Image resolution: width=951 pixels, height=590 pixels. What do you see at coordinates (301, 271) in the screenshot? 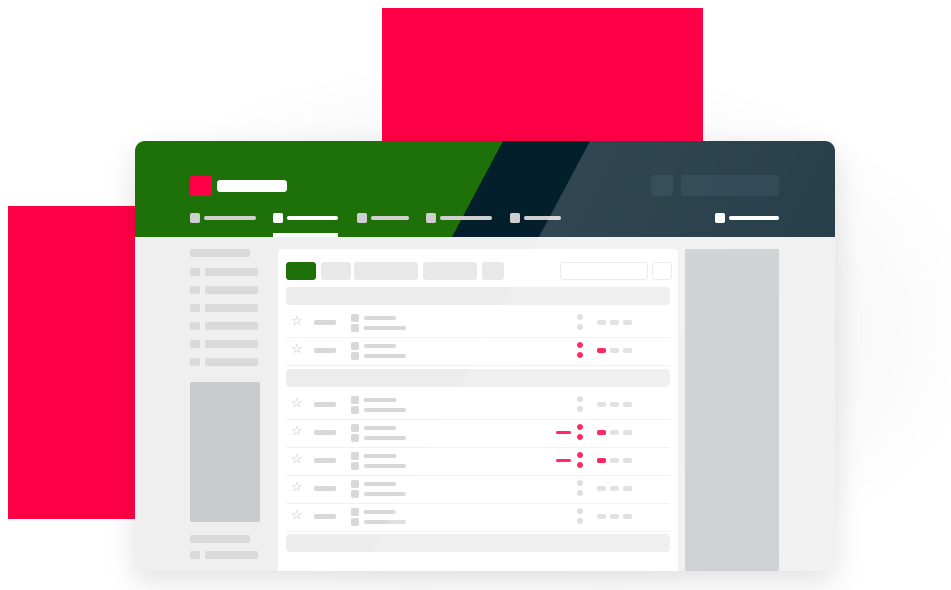
I see `filter-tab-all` at bounding box center [301, 271].